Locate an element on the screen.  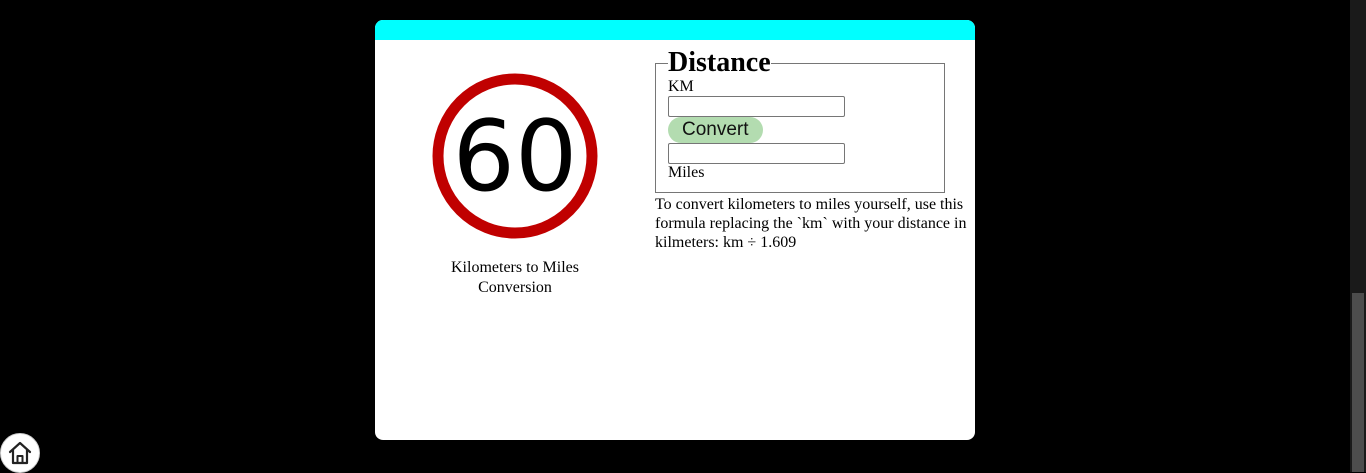
km-label: KM is located at coordinates (681, 86).